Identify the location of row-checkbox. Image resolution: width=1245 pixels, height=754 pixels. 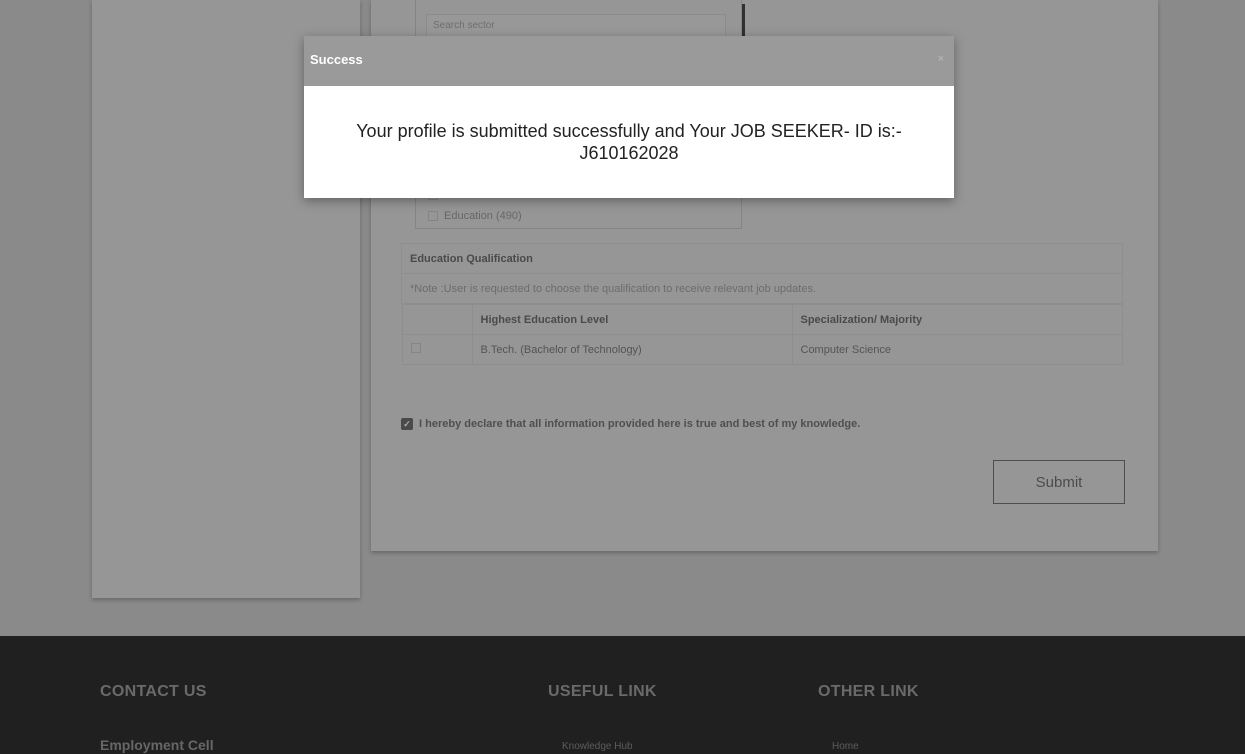
(415, 348).